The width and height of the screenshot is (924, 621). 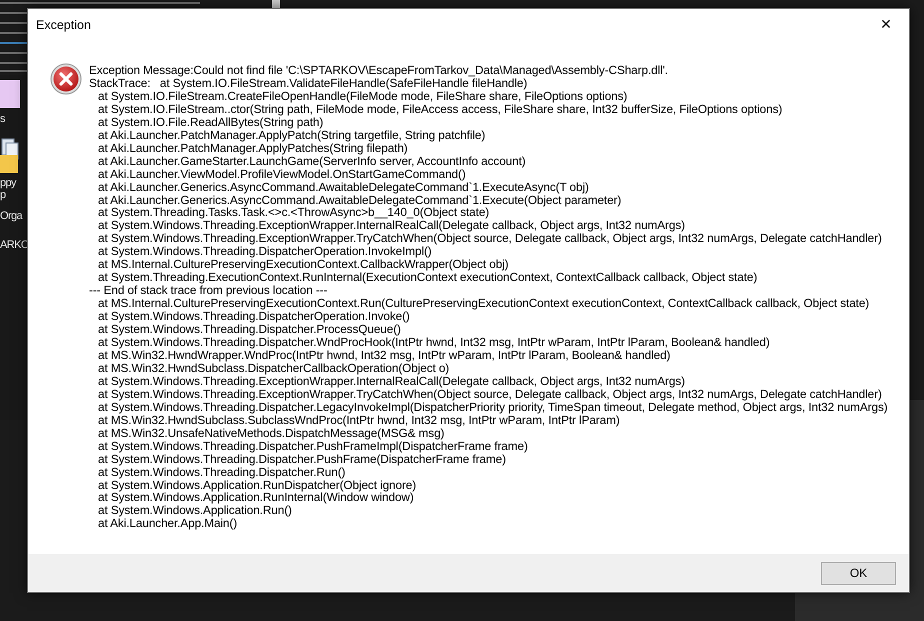 What do you see at coordinates (3, 195) in the screenshot?
I see `explorer-label: p` at bounding box center [3, 195].